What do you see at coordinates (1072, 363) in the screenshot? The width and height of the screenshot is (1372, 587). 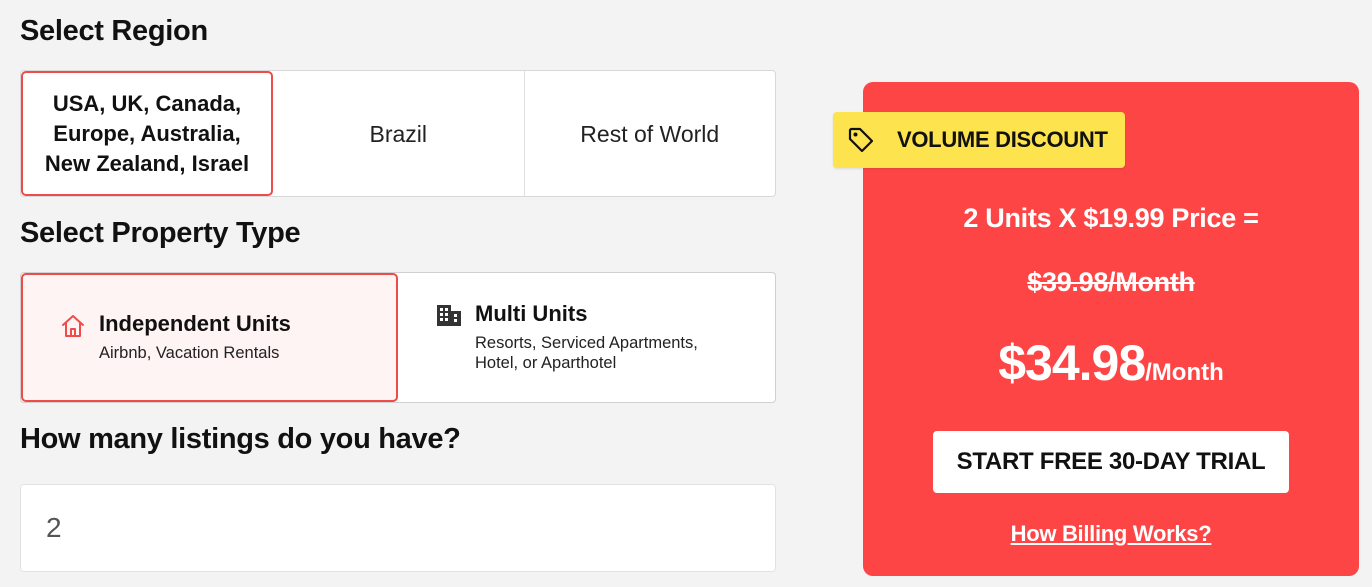 I see `discounted-amount: $34.98` at bounding box center [1072, 363].